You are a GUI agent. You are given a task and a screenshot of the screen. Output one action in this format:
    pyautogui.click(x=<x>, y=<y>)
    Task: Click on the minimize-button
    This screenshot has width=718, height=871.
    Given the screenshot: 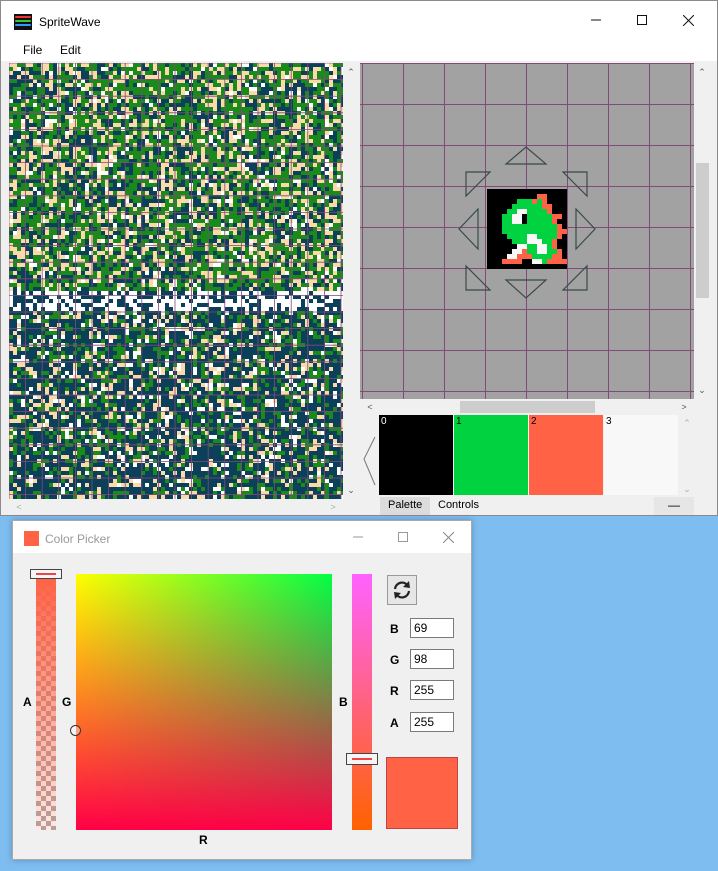 What is the action you would take?
    pyautogui.click(x=596, y=20)
    